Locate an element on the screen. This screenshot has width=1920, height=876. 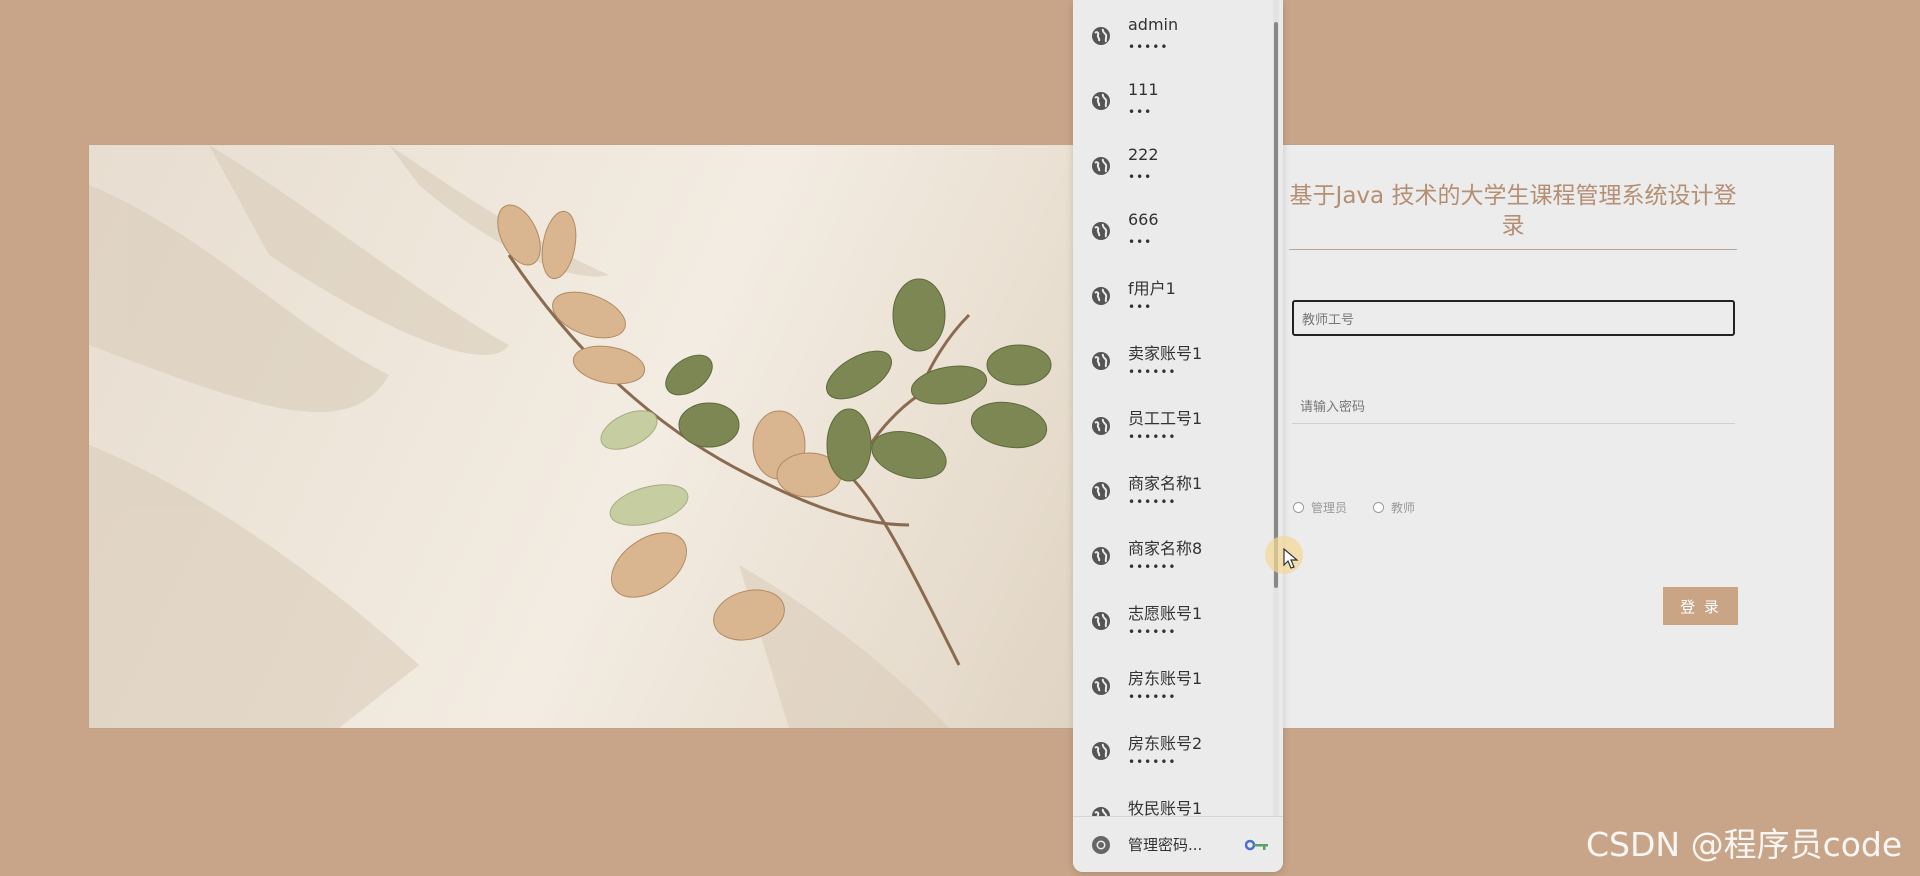
autofill-item: 员工工号1 •••••• is located at coordinates (1178, 422).